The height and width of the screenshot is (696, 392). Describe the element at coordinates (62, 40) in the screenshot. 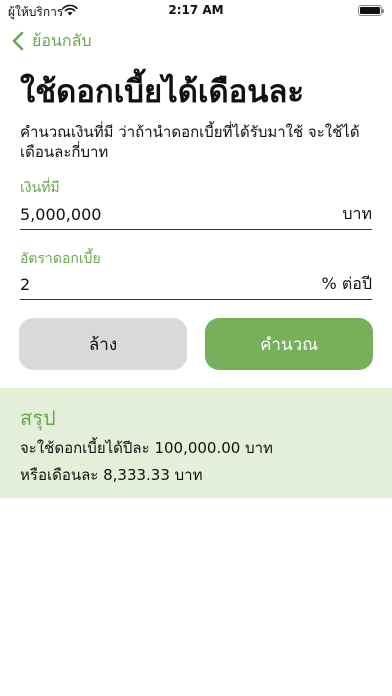

I see `back-label: ย้อนกลับ` at that location.